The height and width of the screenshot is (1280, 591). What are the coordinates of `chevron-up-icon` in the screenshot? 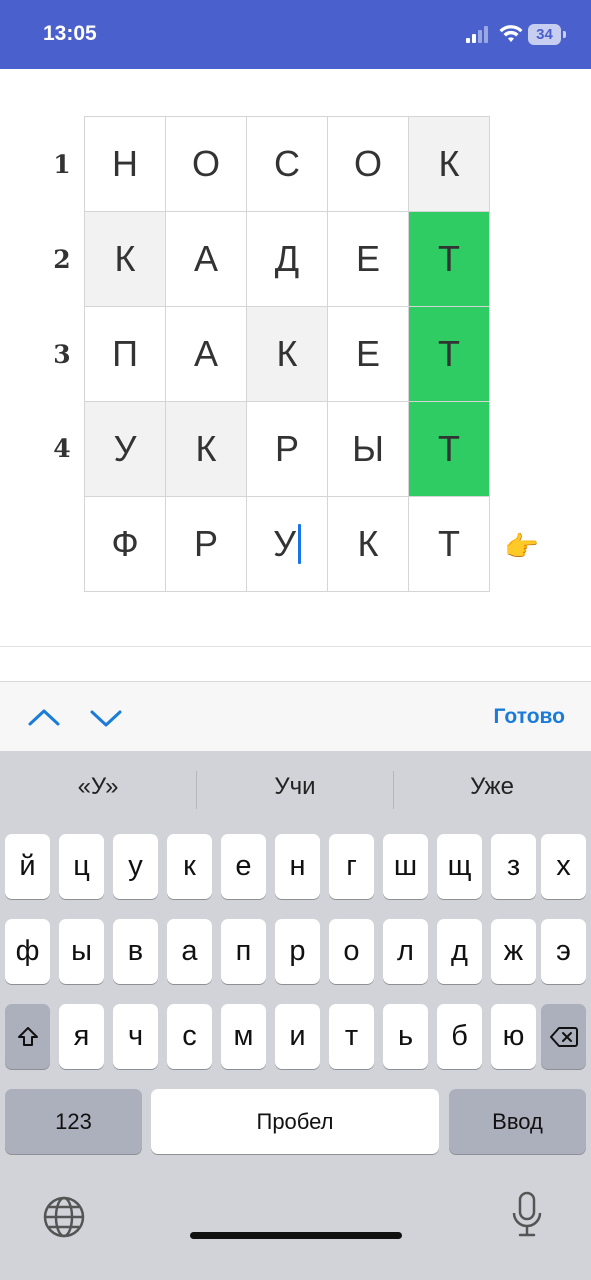 It's located at (44, 718).